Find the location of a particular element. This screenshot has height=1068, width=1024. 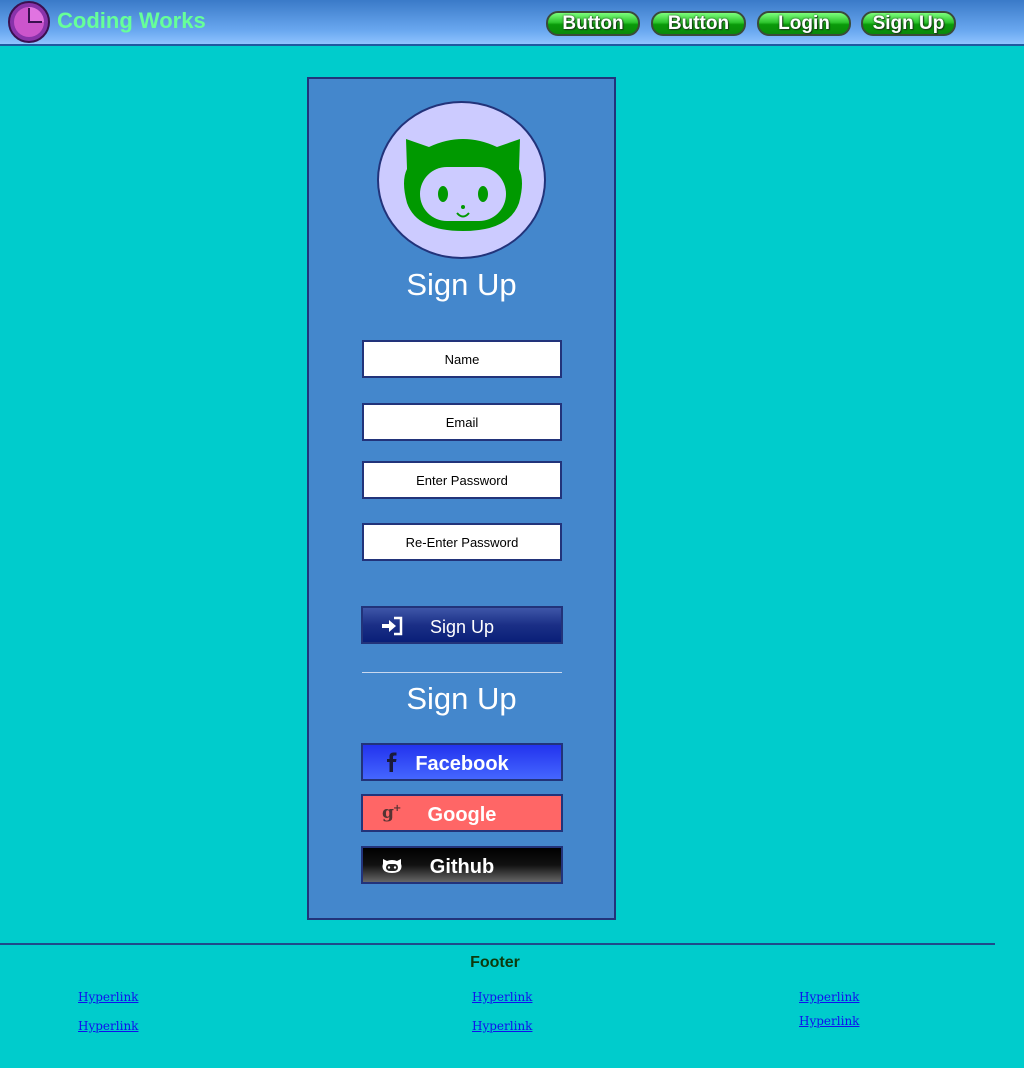

signup-button: Sign Up is located at coordinates (462, 625).